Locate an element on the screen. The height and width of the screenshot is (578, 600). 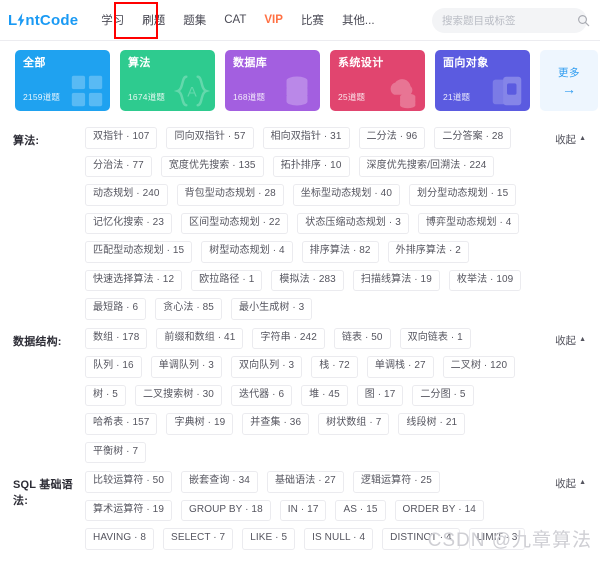
tag-item: 相向双指针 · 31 is located at coordinates (306, 138).